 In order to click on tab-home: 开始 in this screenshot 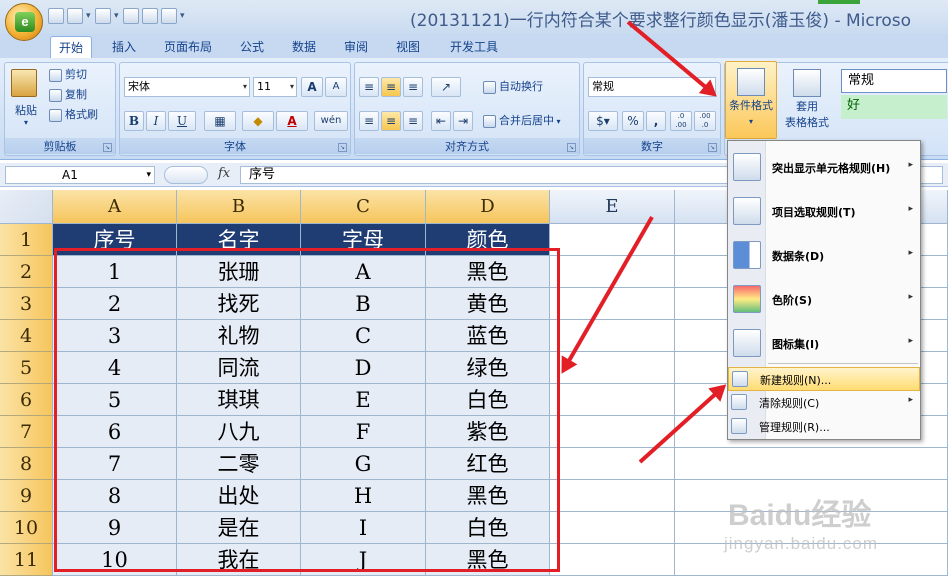, I will do `click(71, 47)`.